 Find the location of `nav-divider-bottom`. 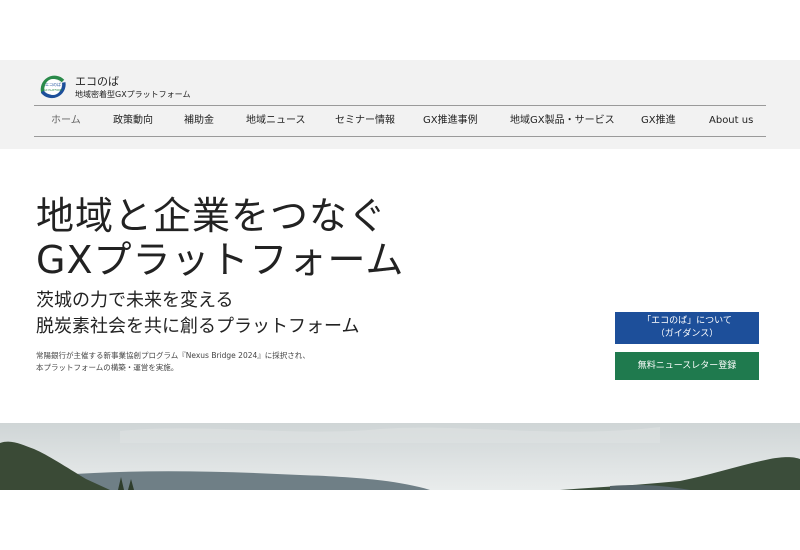

nav-divider-bottom is located at coordinates (400, 136).